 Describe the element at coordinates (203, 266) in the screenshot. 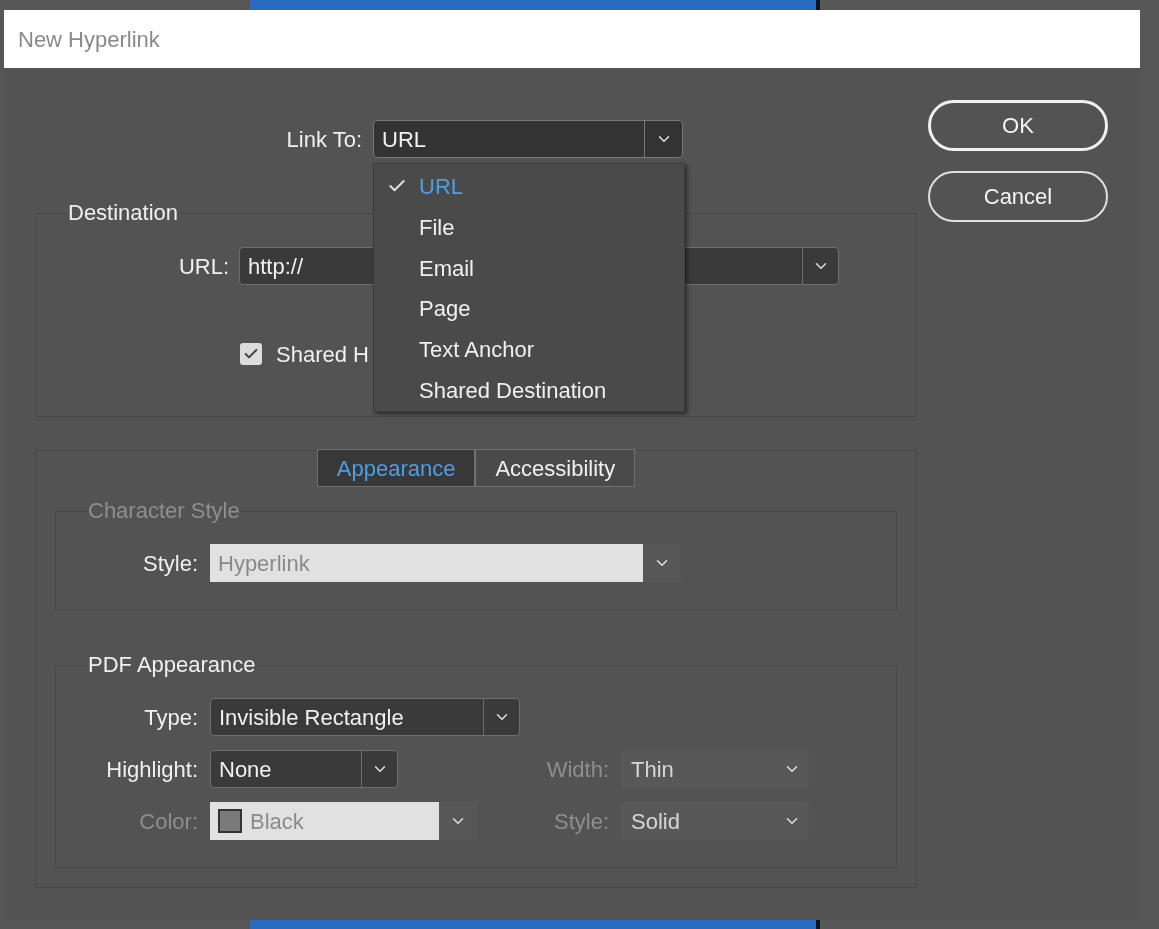

I see `field-label: URL:` at that location.